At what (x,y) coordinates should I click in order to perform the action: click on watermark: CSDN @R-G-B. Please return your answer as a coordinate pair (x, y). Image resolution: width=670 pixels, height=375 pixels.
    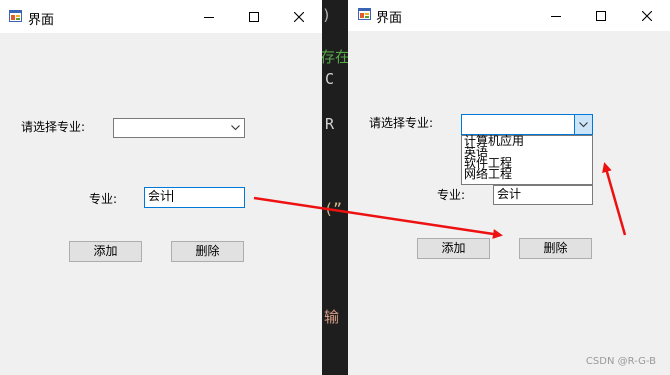
    Looking at the image, I should click on (620, 361).